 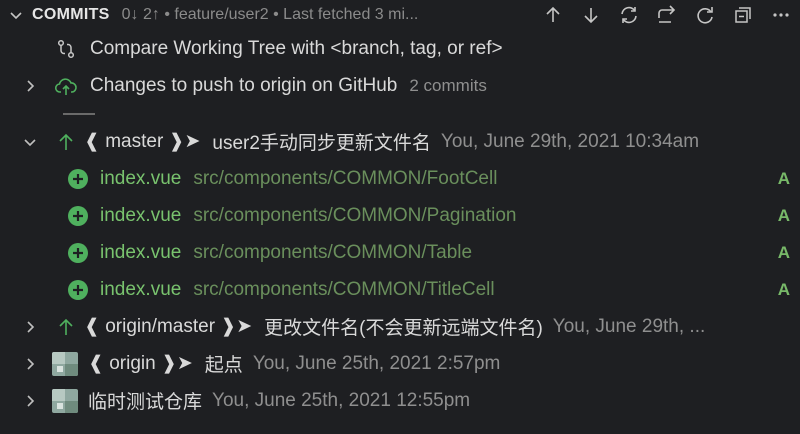 What do you see at coordinates (743, 15) in the screenshot?
I see `collapse-all-icon` at bounding box center [743, 15].